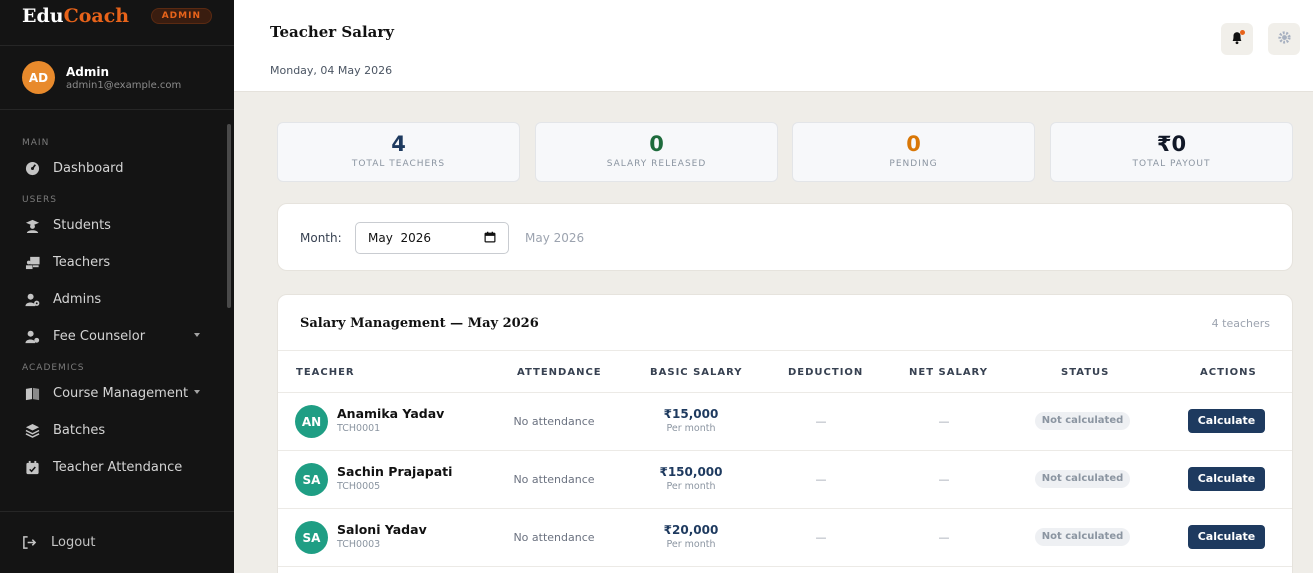  I want to click on column-header-net-salary: NET SALARY, so click(948, 372).